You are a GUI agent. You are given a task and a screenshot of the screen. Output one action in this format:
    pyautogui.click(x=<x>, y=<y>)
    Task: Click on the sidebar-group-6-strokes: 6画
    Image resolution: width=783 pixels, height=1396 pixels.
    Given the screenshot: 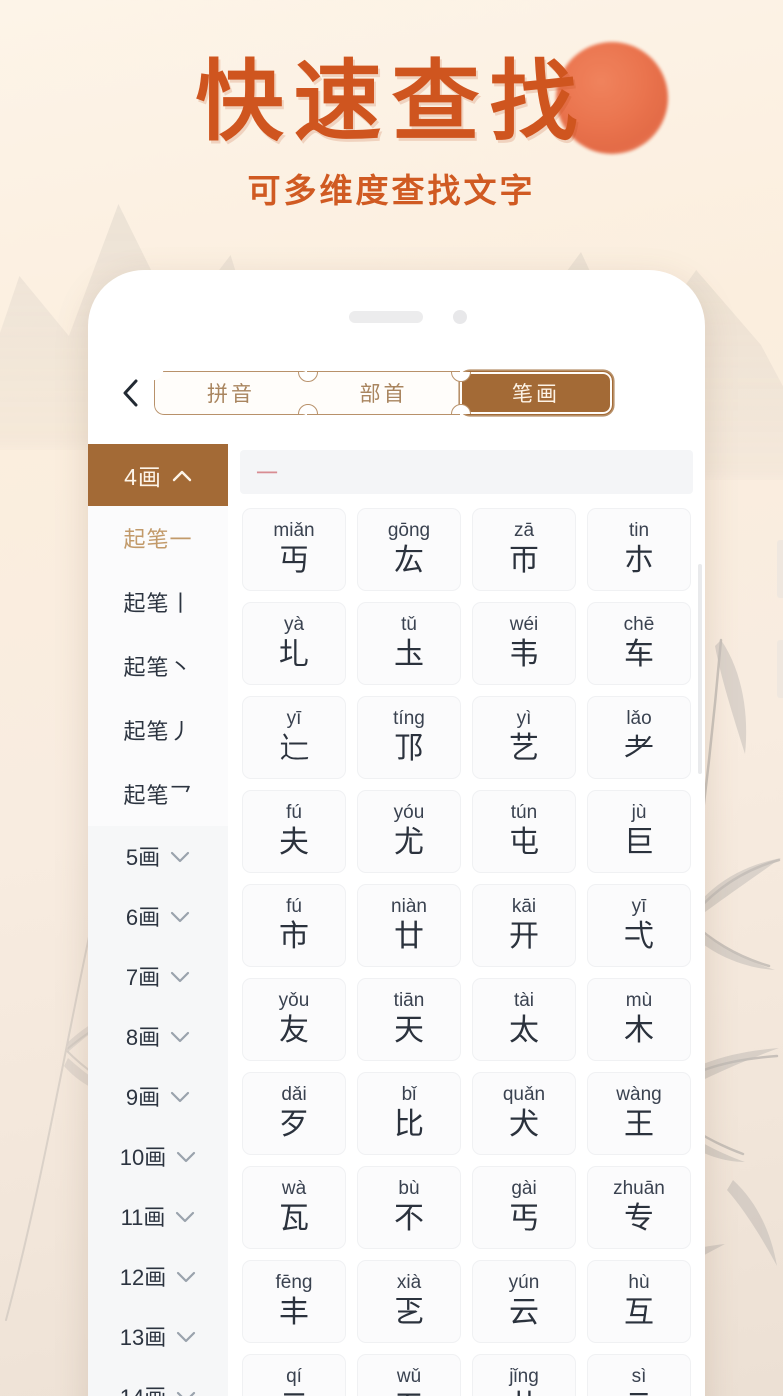 What is the action you would take?
    pyautogui.click(x=158, y=916)
    